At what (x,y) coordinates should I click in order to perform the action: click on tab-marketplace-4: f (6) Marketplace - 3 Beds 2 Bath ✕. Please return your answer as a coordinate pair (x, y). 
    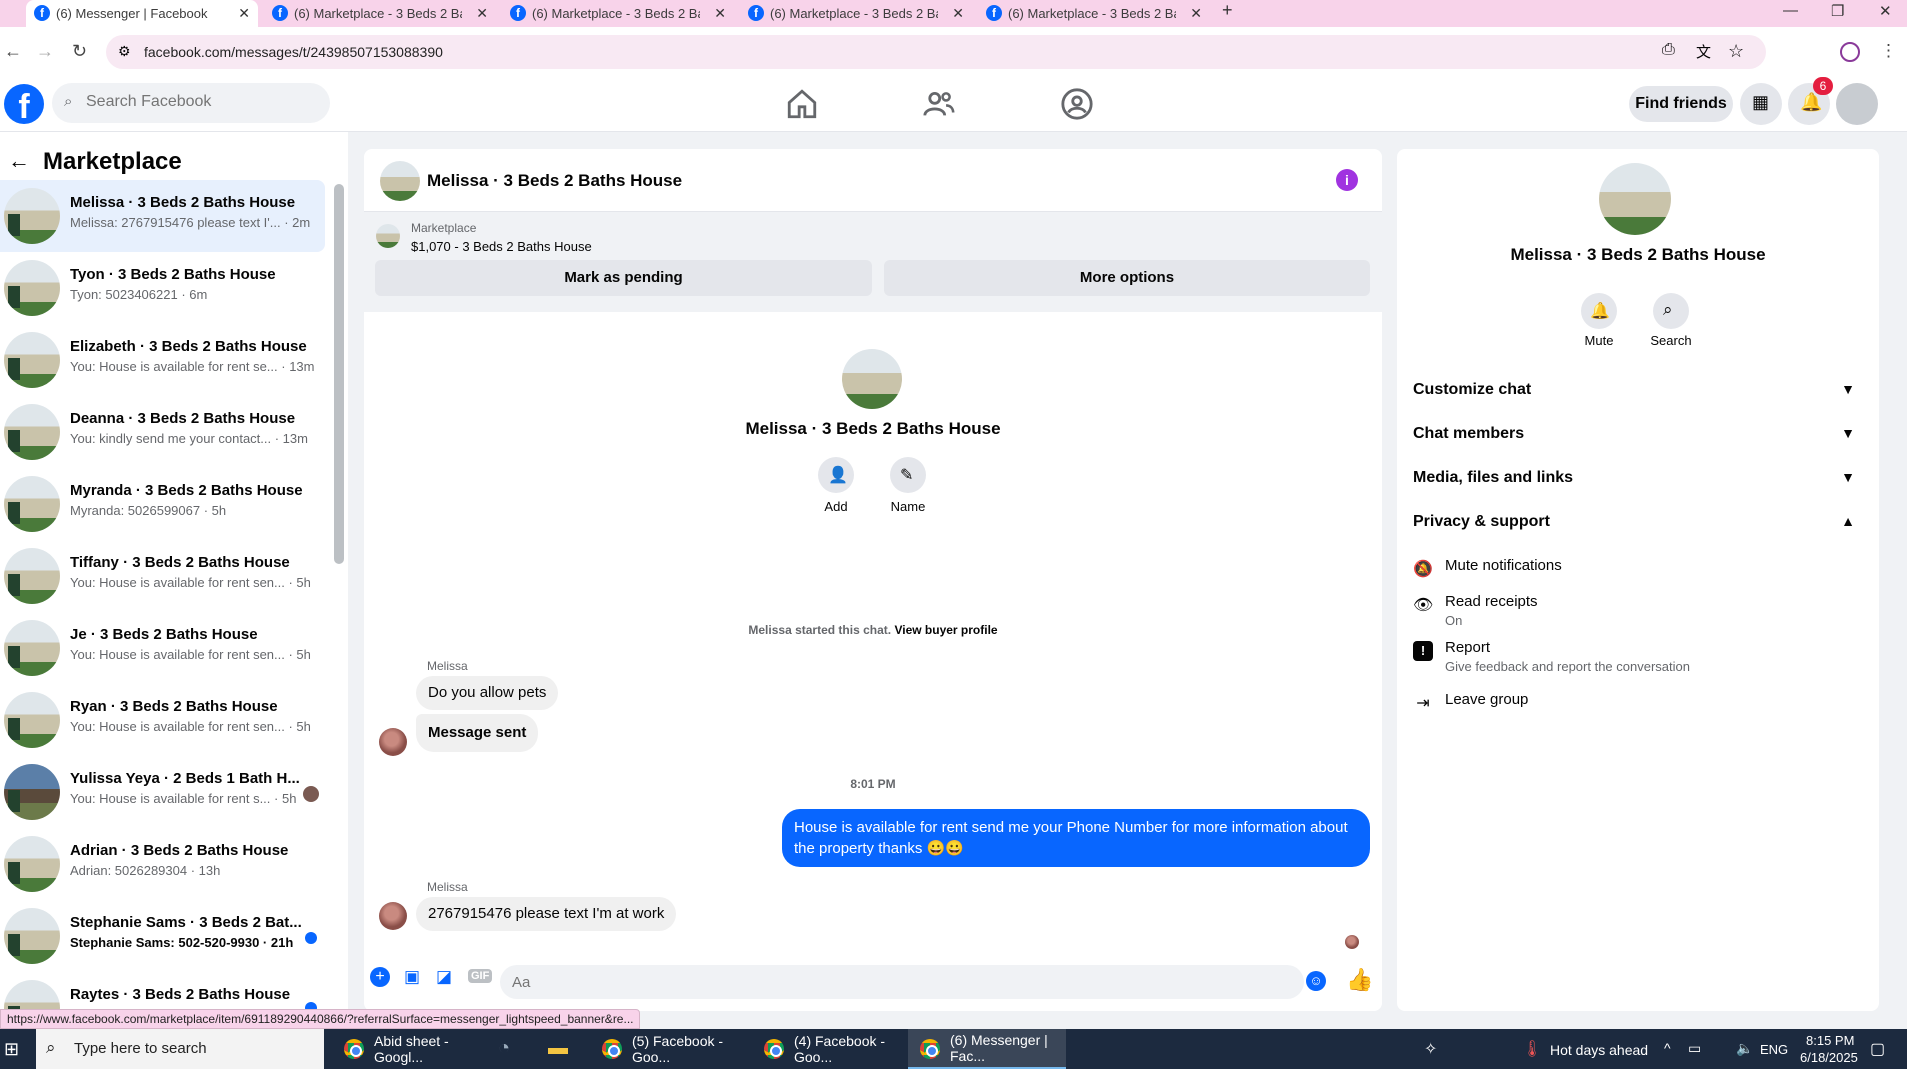
    Looking at the image, I should click on (1094, 13).